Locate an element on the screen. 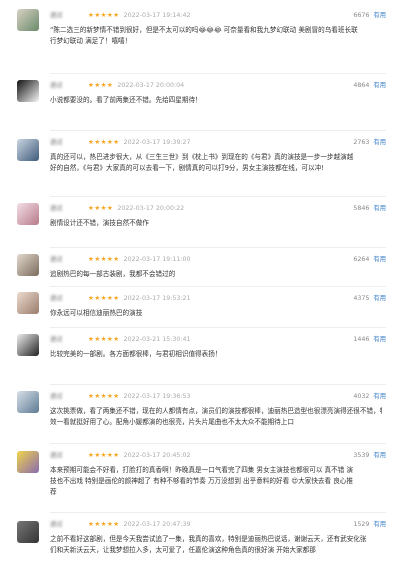 The width and height of the screenshot is (400, 565). useful-count: 4032 is located at coordinates (361, 396).